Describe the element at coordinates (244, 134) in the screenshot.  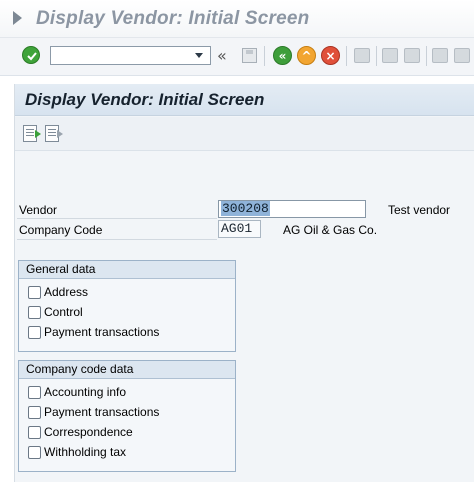
I see `application-toolbar` at that location.